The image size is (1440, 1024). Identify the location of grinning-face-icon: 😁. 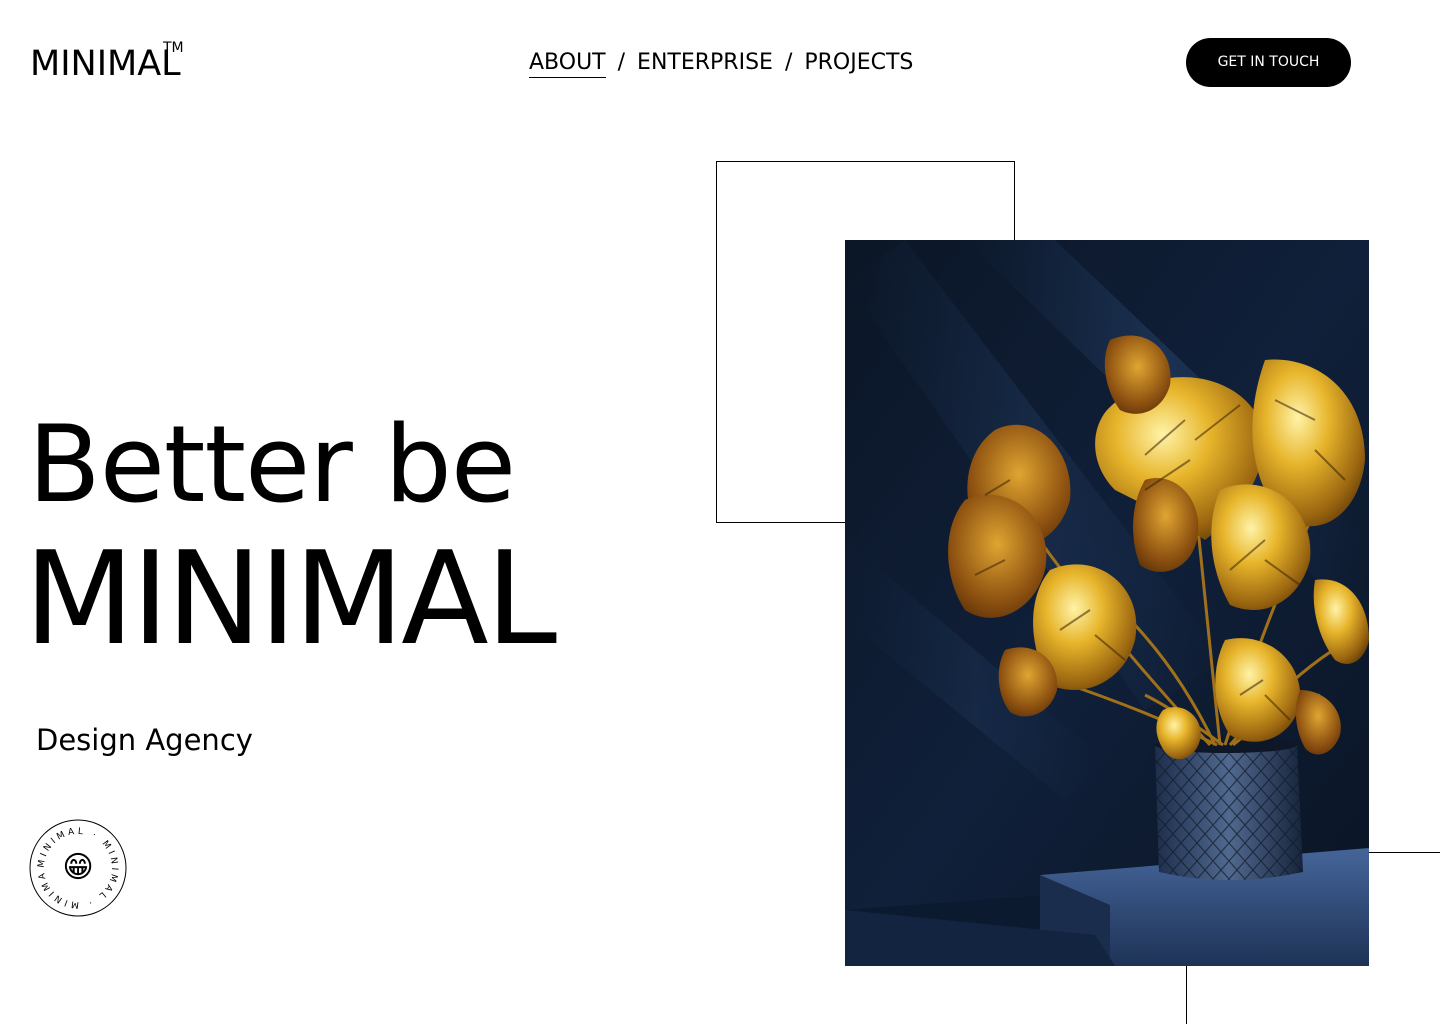
(77, 867).